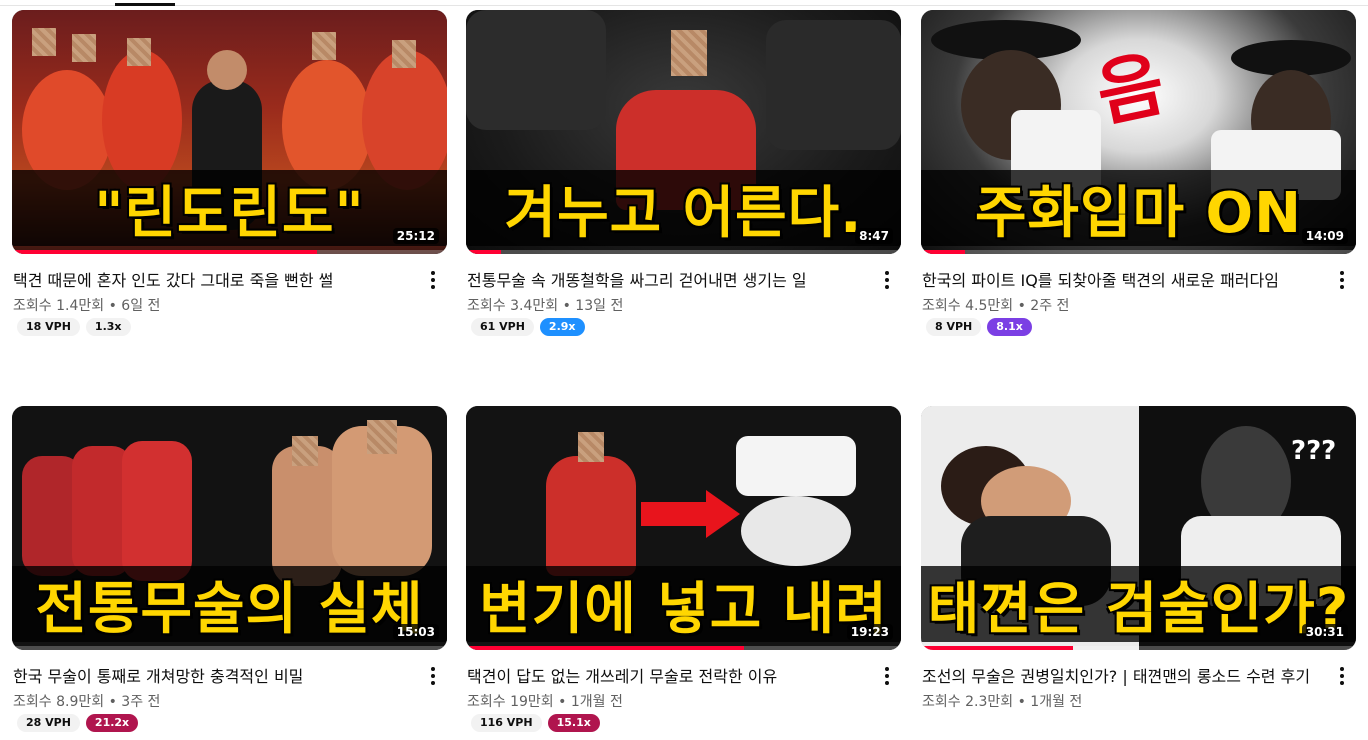  I want to click on view-count: 조회수 1.4만회, so click(59, 306).